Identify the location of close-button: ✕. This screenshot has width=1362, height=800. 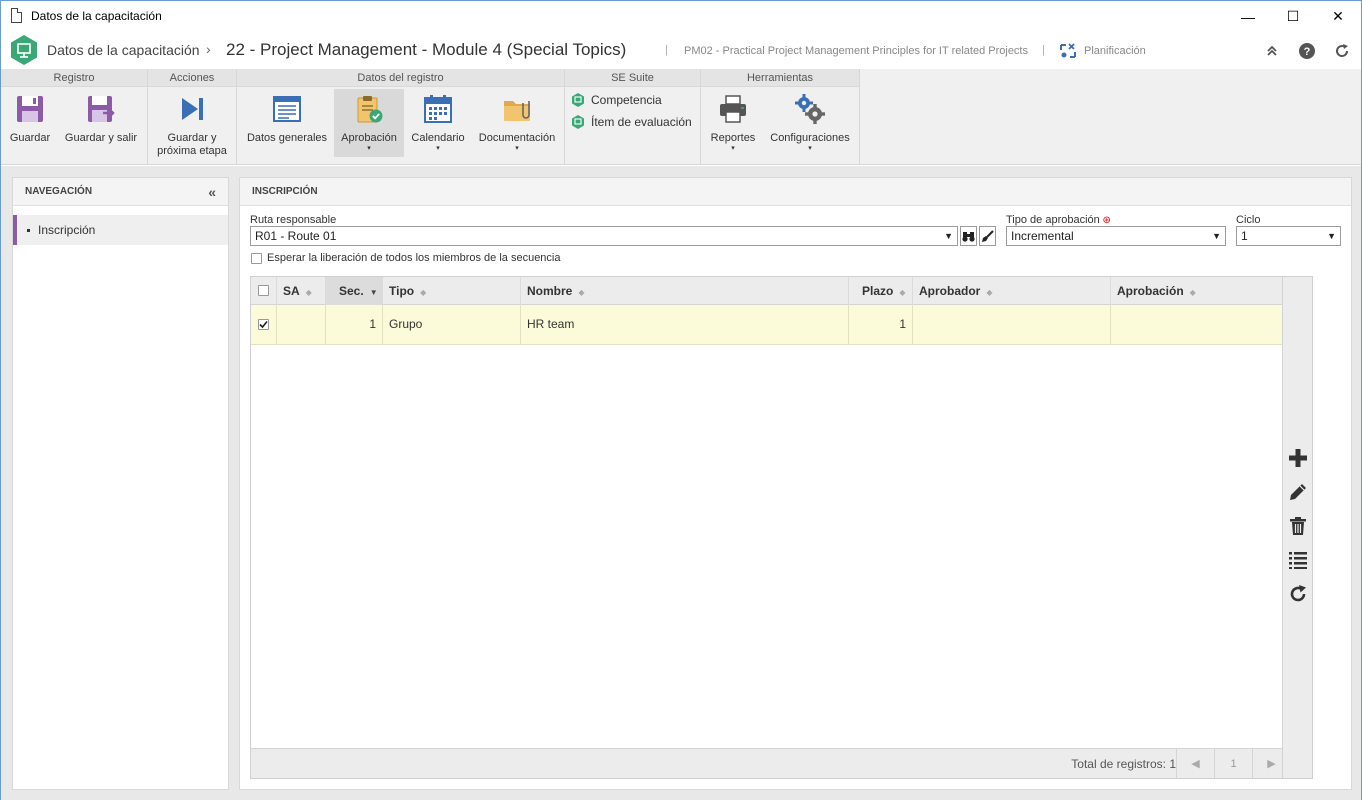
(1338, 16).